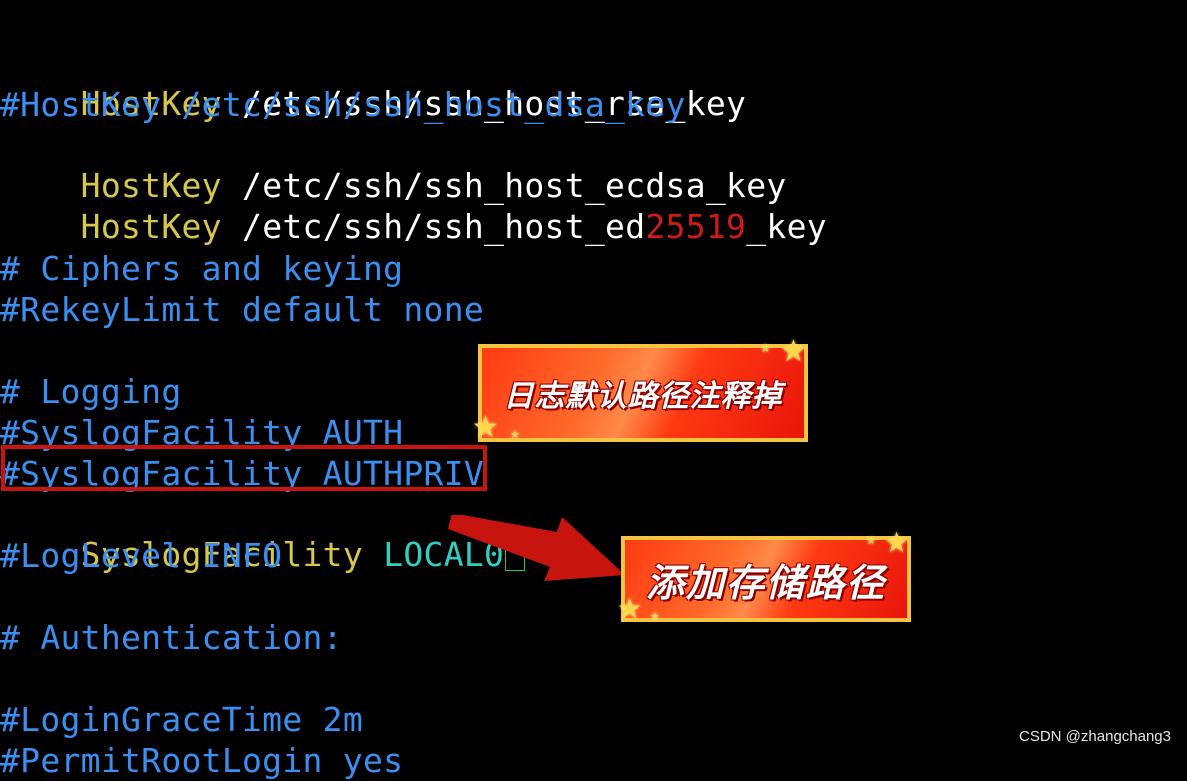  I want to click on directive-keyword: HostKey, so click(151, 226).